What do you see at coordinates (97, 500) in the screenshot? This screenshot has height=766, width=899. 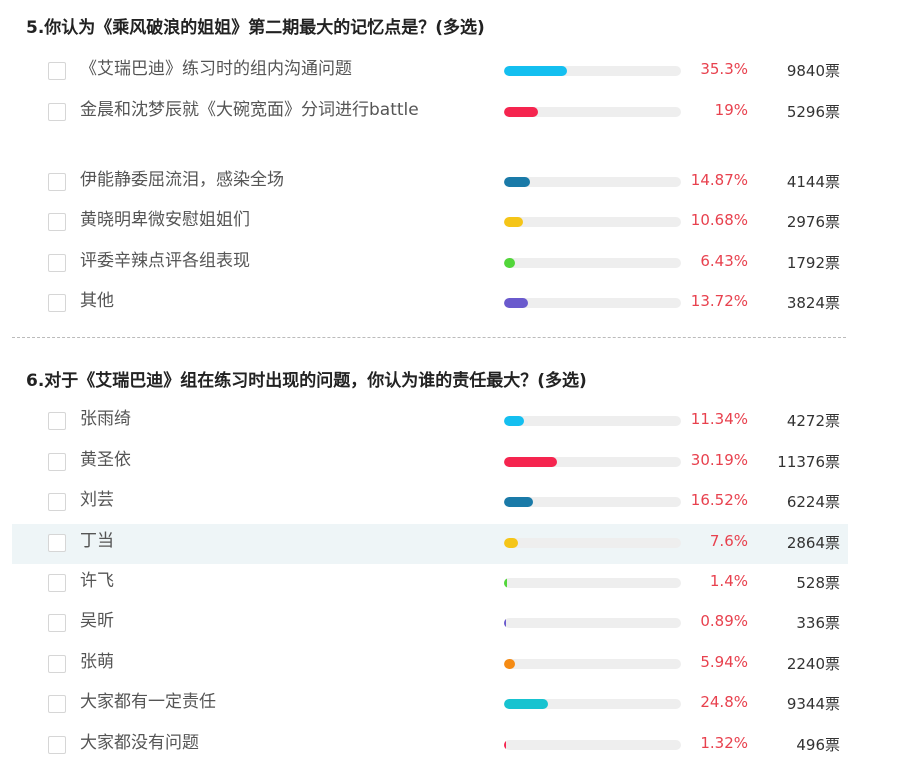 I see `option-label: 刘芸` at bounding box center [97, 500].